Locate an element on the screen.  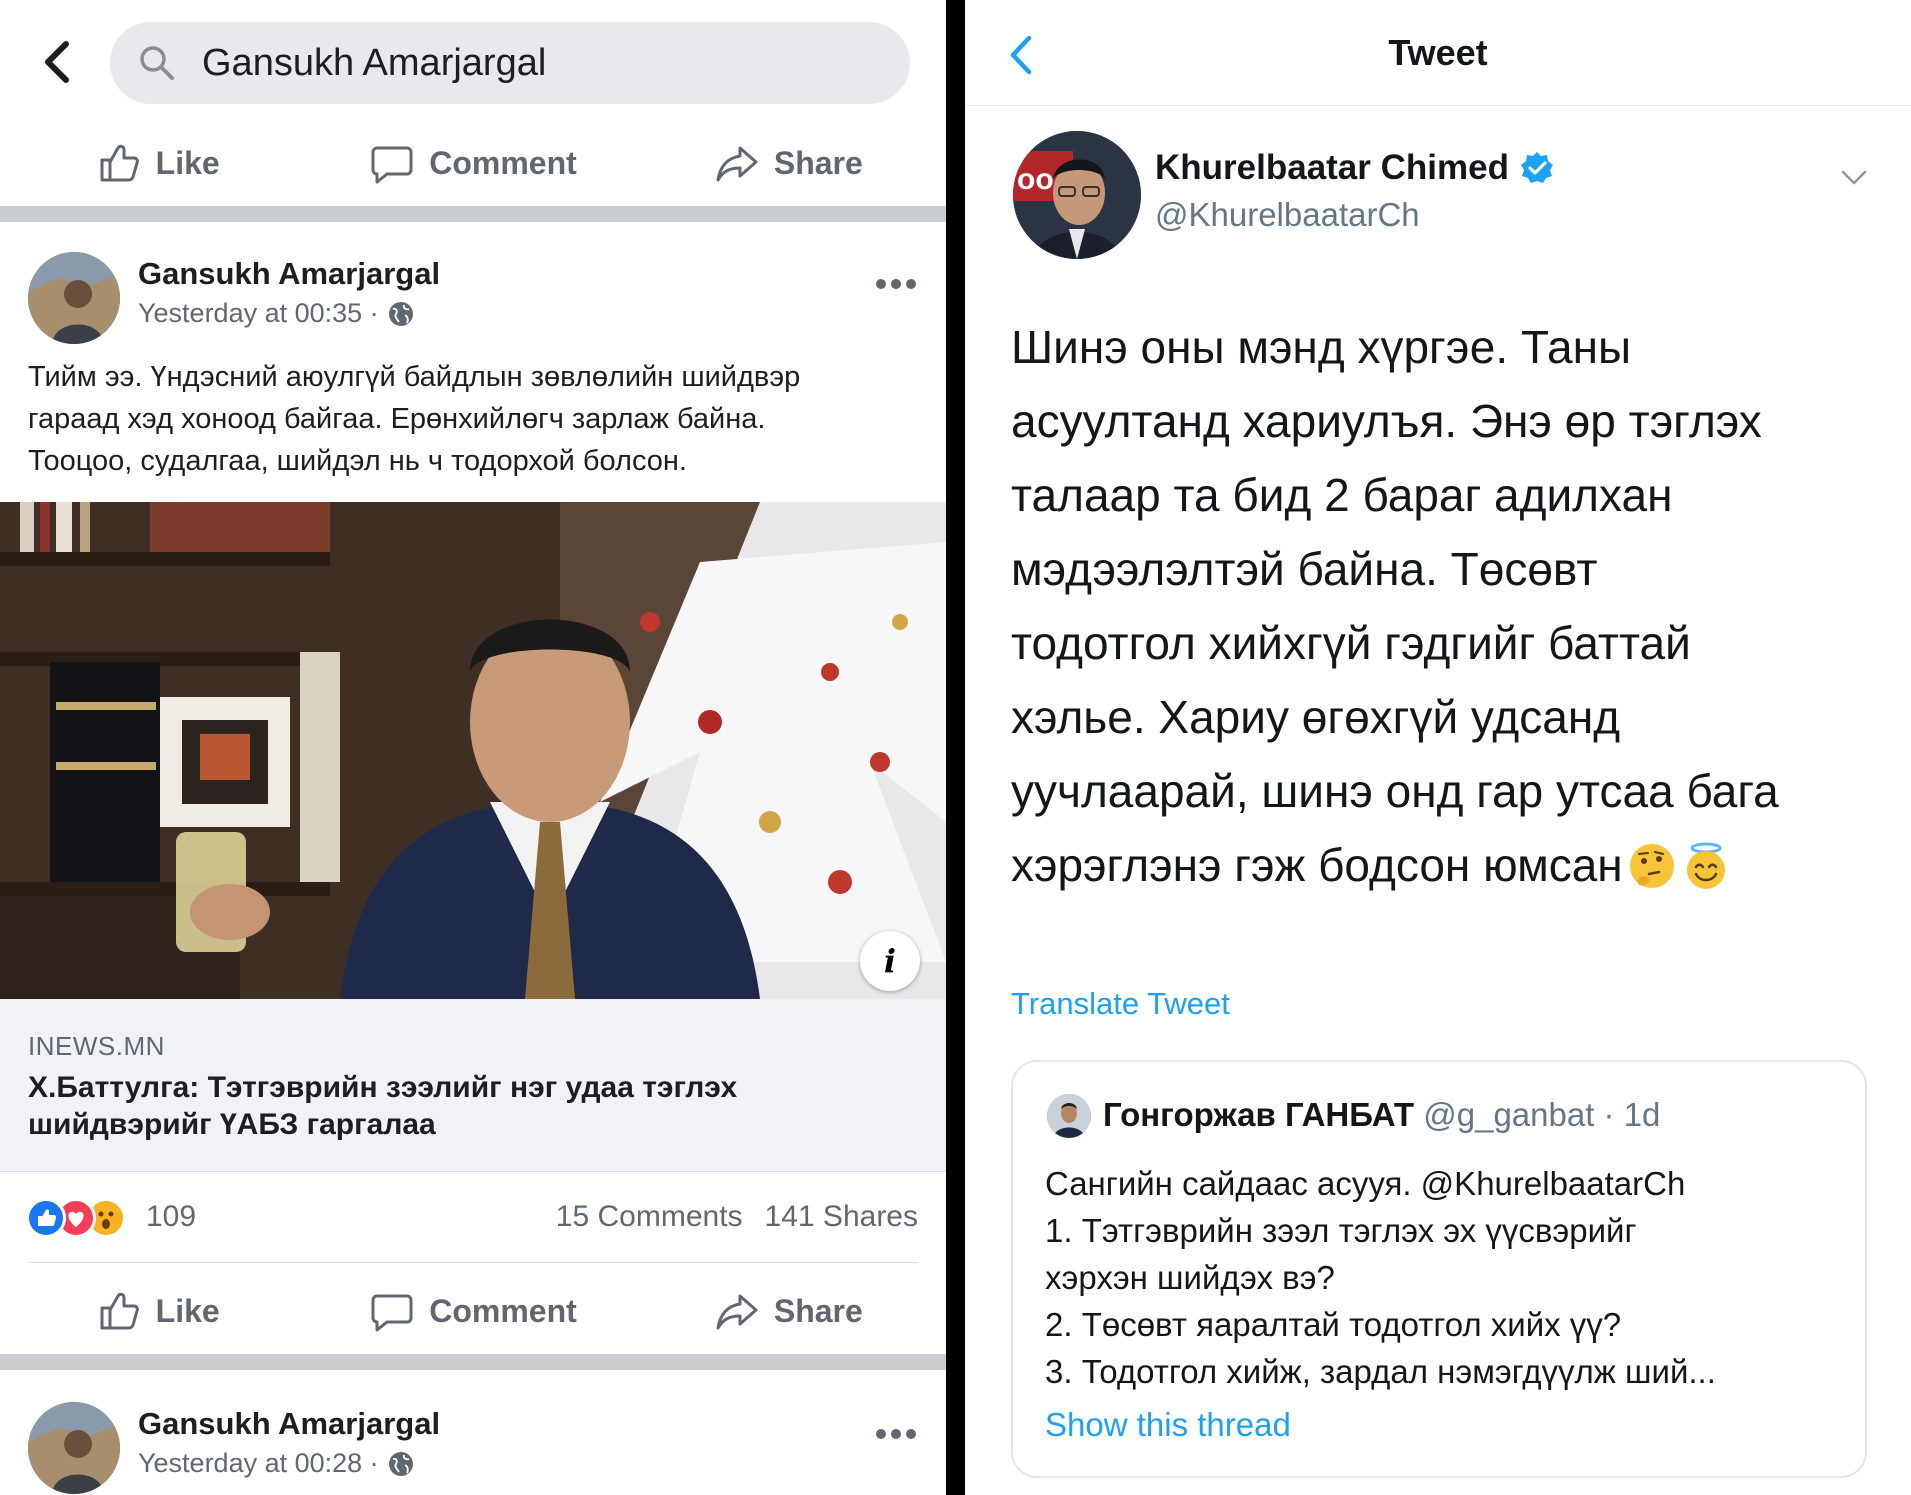
quoted-tweet-age: · 1d is located at coordinates (1632, 1114).